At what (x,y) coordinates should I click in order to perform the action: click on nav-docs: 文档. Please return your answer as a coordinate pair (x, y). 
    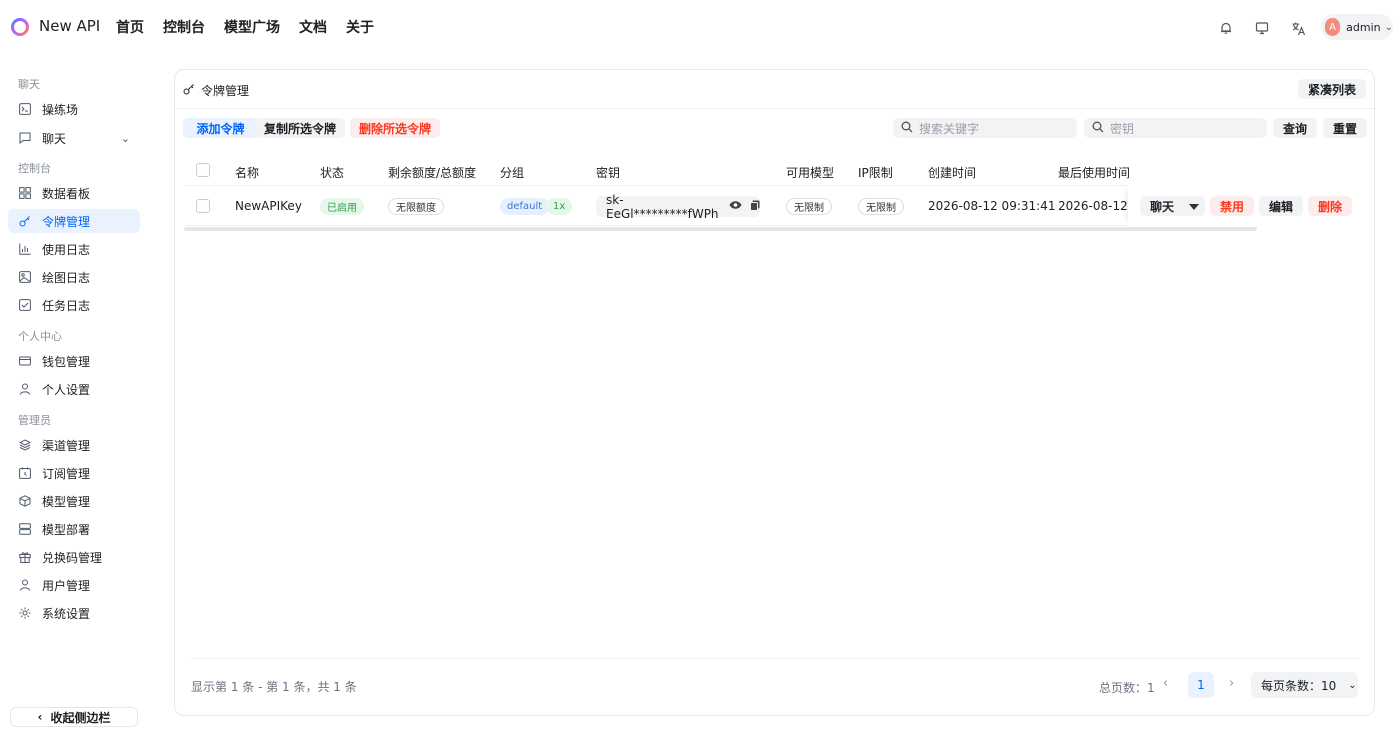
    Looking at the image, I should click on (313, 27).